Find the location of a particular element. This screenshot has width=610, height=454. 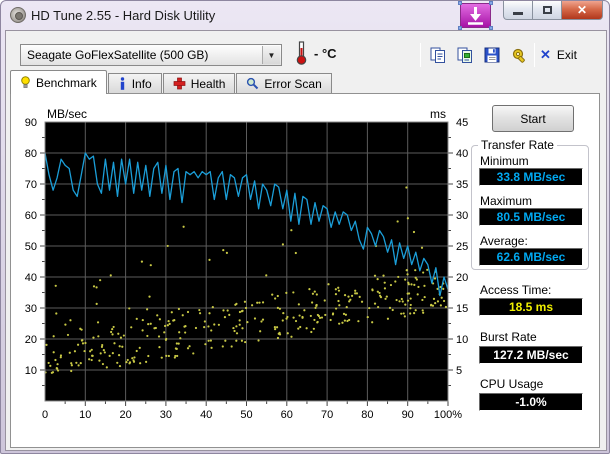

exit-button: ✕ Exit is located at coordinates (558, 55).